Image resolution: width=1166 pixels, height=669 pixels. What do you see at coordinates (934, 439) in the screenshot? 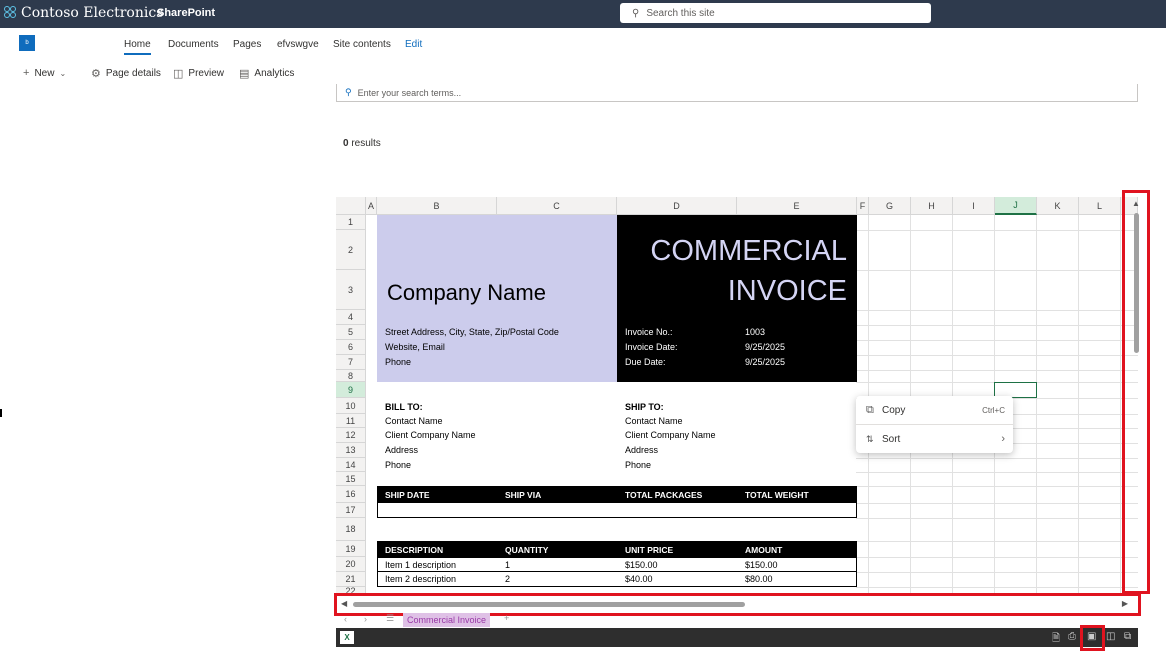
I see `sort-menu-item: ⇅ Sort ›` at bounding box center [934, 439].